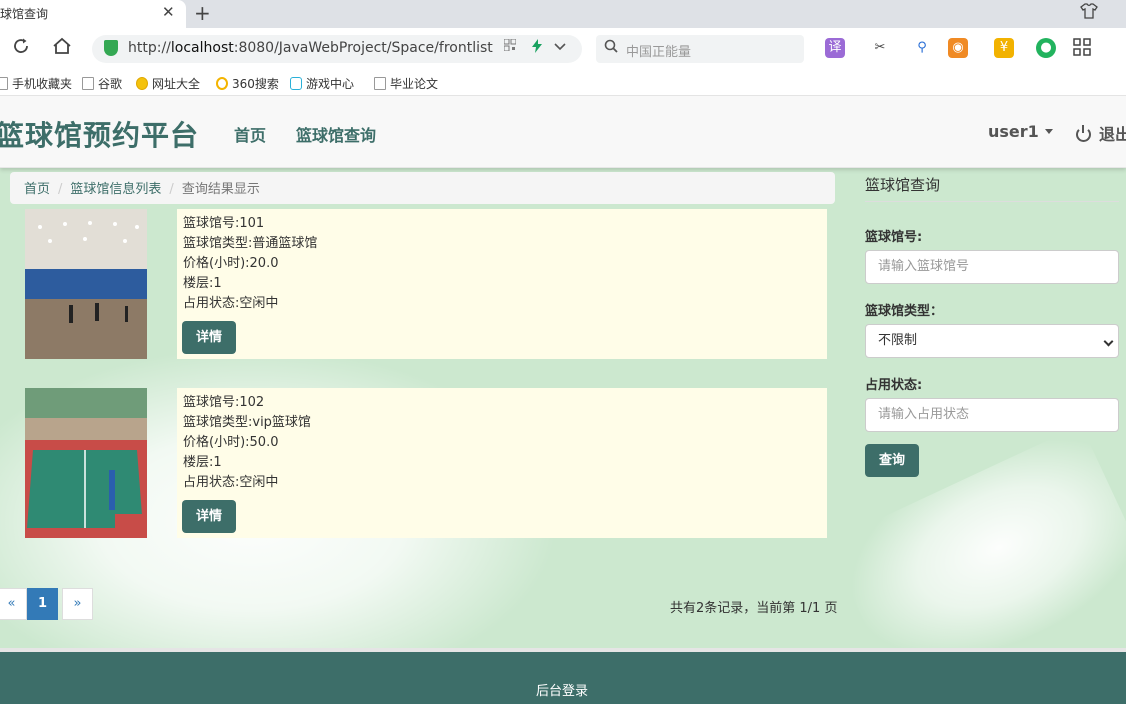 This screenshot has width=1126, height=704. What do you see at coordinates (894, 385) in the screenshot?
I see `status-label: 占用状态:` at bounding box center [894, 385].